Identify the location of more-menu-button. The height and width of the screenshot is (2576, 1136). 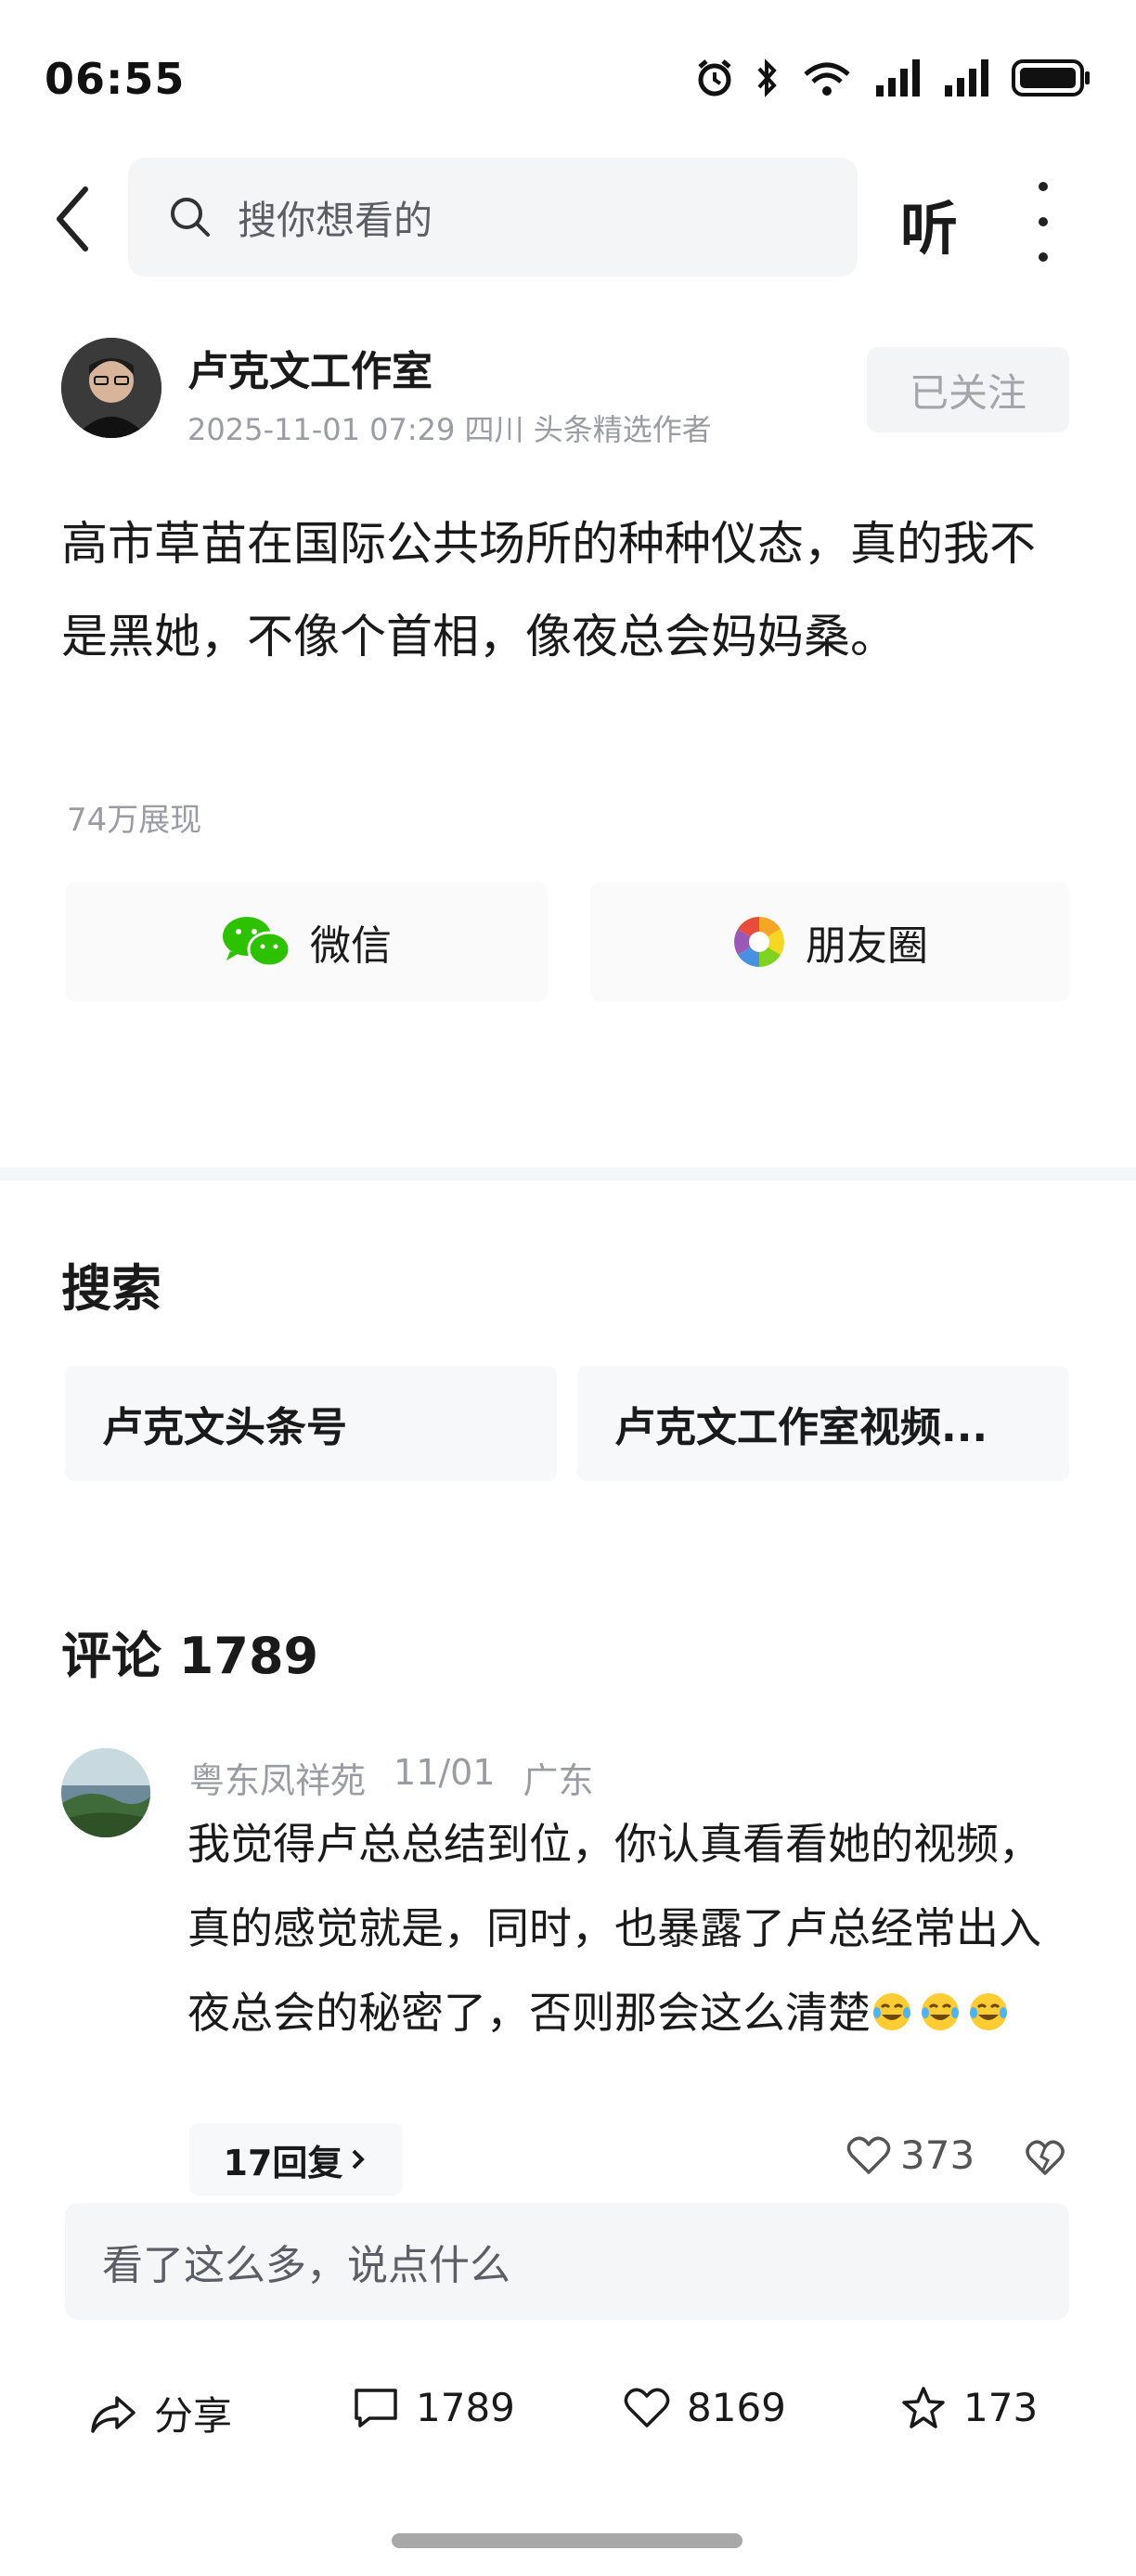
(1043, 222).